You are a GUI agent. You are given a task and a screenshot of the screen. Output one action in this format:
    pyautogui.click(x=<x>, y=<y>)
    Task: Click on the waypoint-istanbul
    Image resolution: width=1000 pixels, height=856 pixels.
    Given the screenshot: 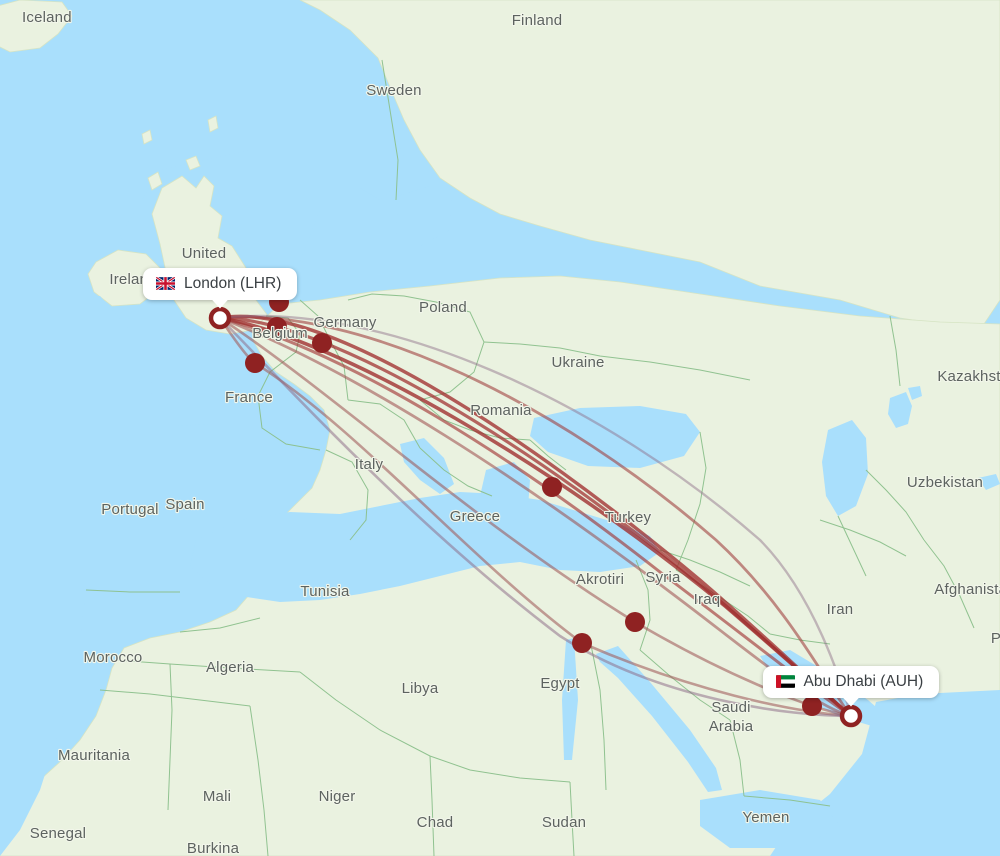 What is the action you would take?
    pyautogui.click(x=552, y=487)
    